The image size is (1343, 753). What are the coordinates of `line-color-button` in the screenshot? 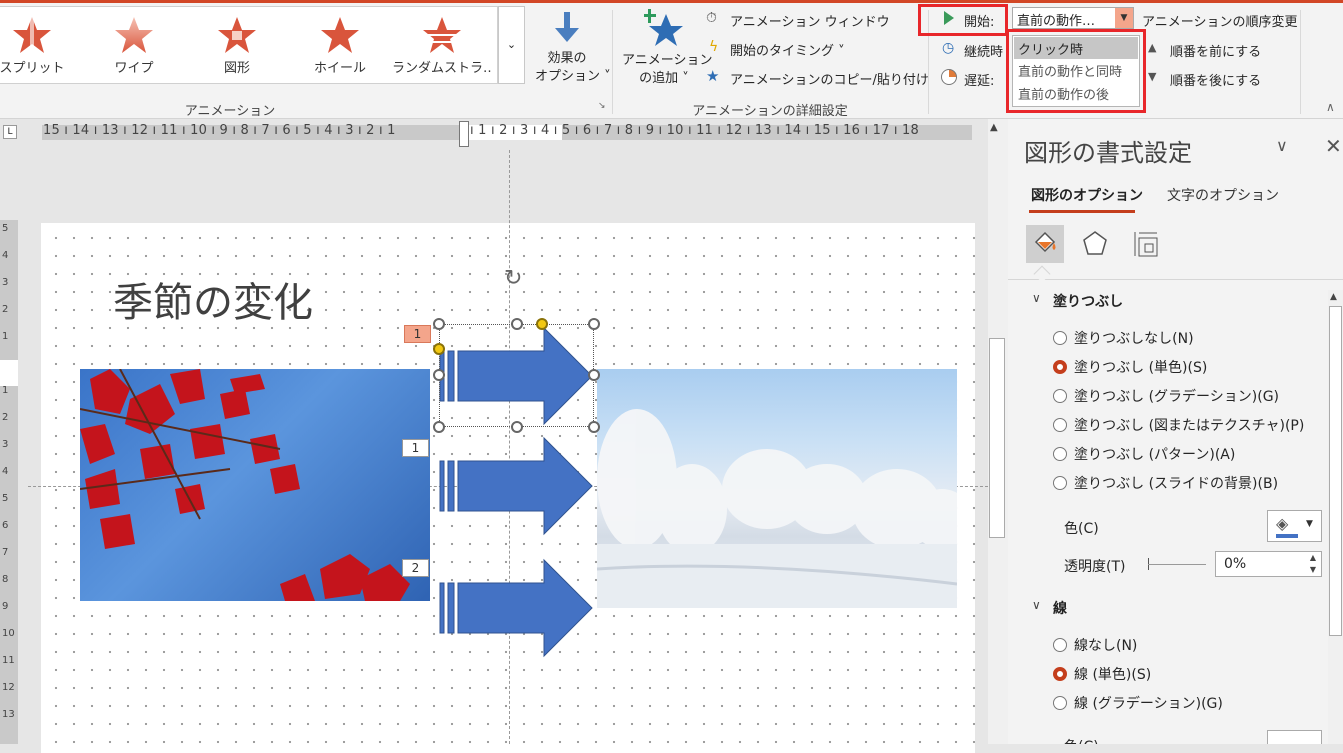 It's located at (1294, 737).